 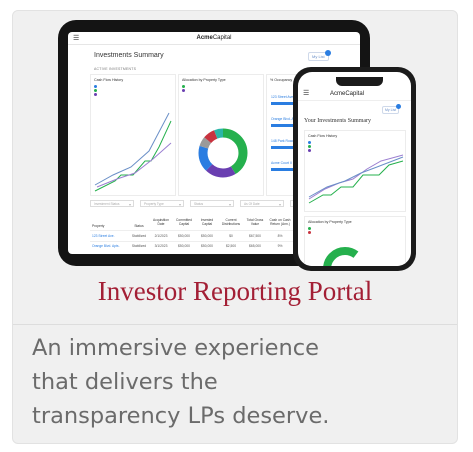 What do you see at coordinates (280, 236) in the screenshot?
I see `table-cell: 8%` at bounding box center [280, 236].